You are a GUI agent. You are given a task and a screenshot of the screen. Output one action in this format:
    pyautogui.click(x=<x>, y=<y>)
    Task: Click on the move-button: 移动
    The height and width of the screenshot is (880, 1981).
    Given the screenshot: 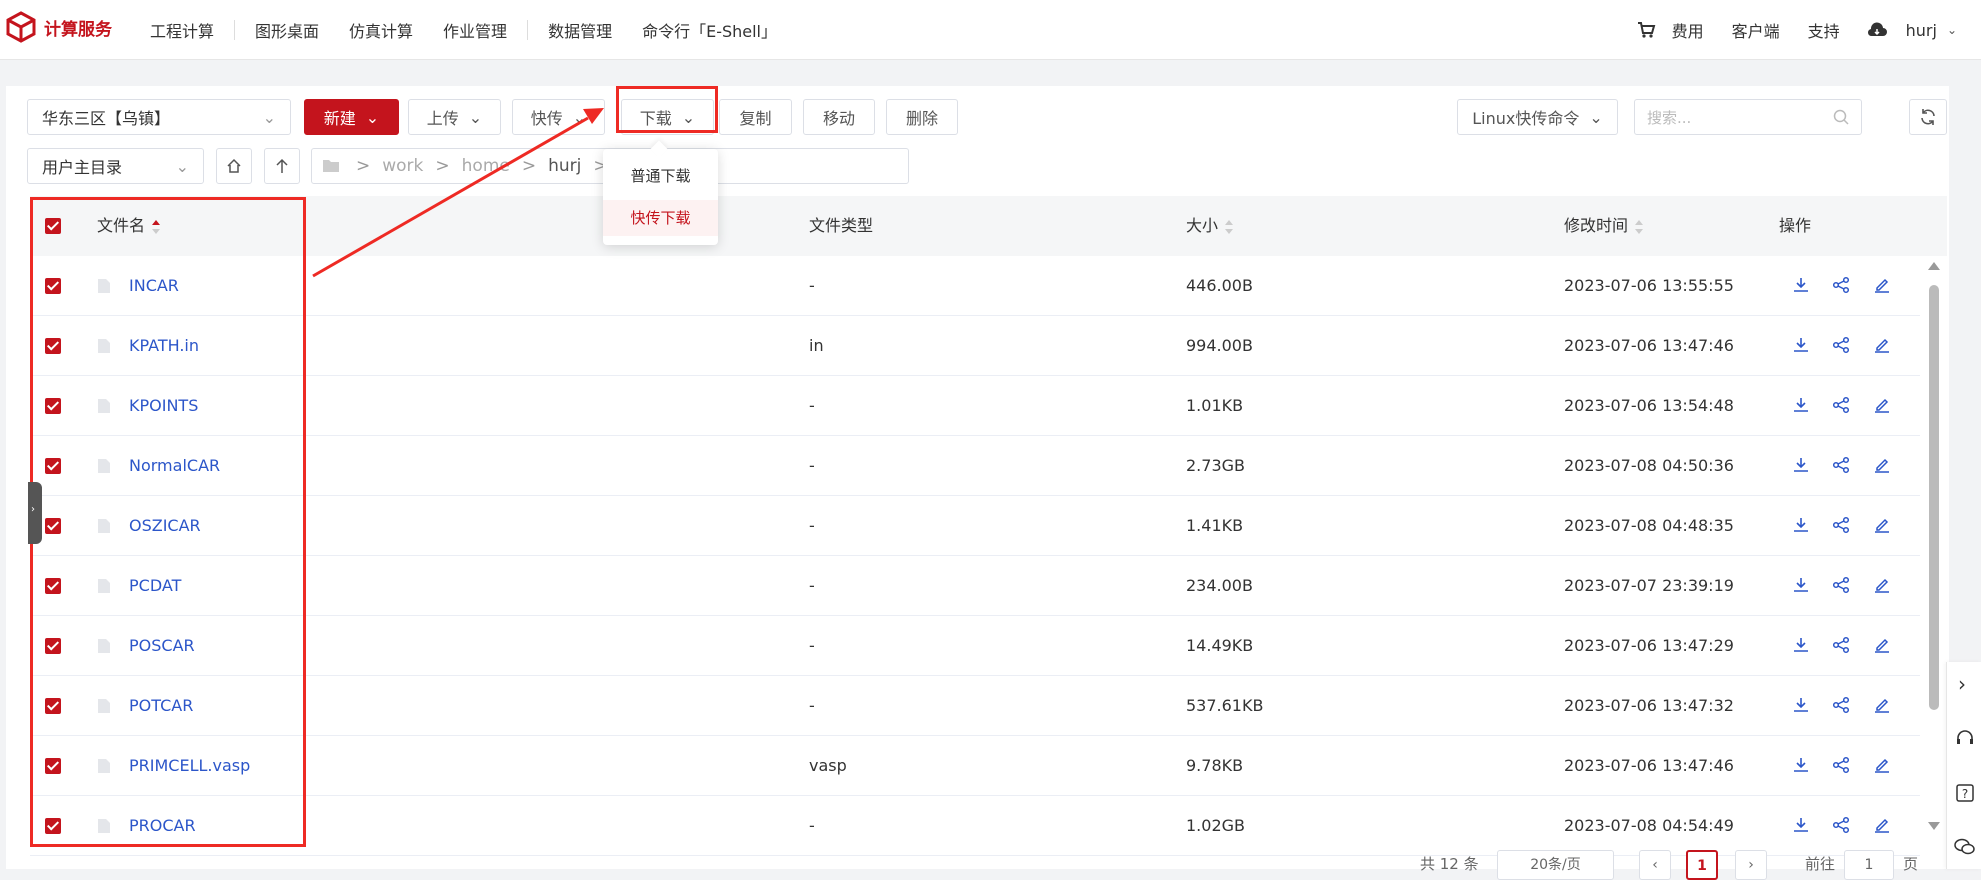 What is the action you would take?
    pyautogui.click(x=839, y=117)
    